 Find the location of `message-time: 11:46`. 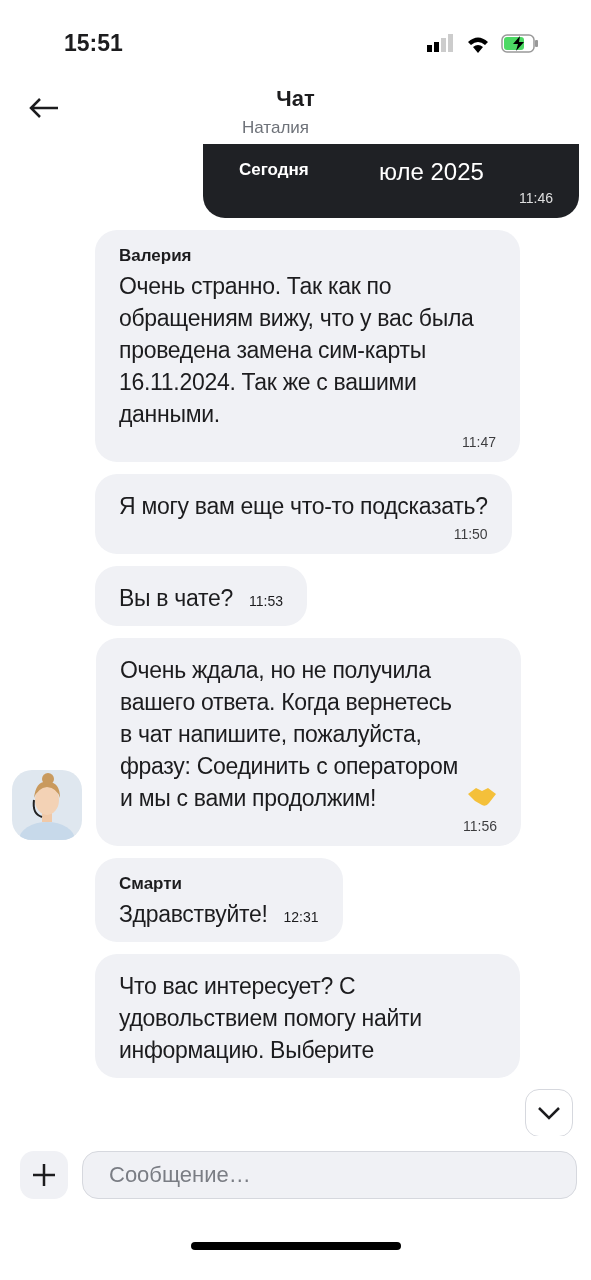

message-time: 11:46 is located at coordinates (536, 198).